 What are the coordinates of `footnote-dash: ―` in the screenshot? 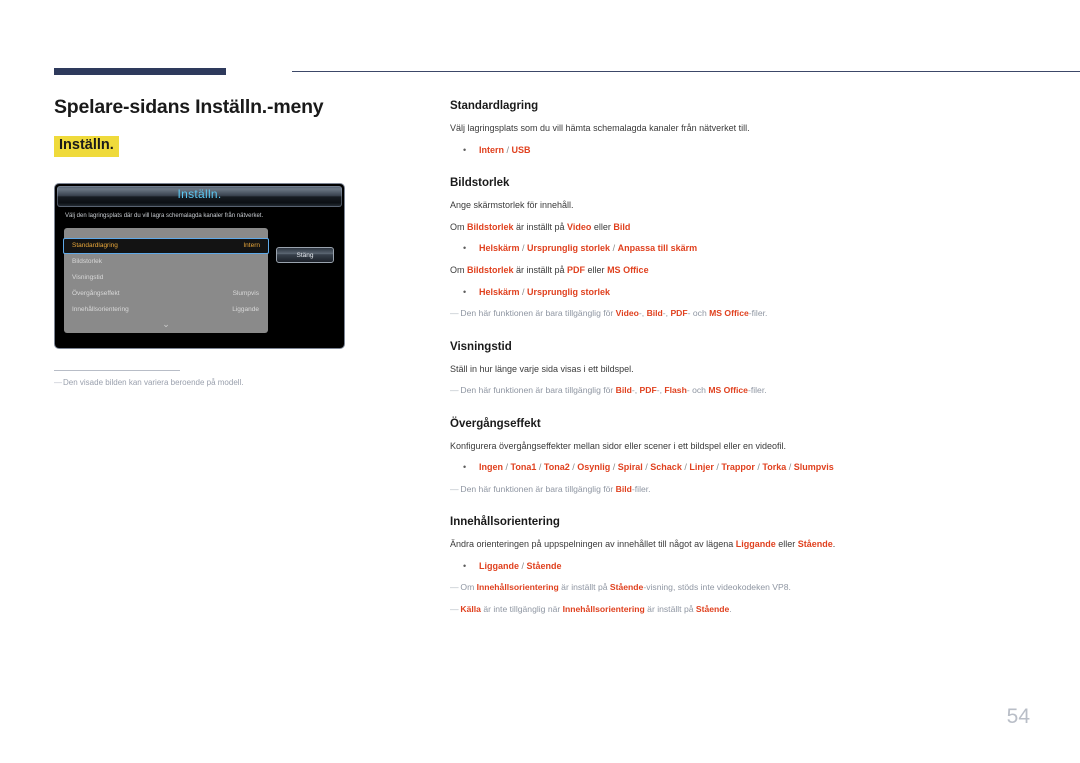 It's located at (58, 382).